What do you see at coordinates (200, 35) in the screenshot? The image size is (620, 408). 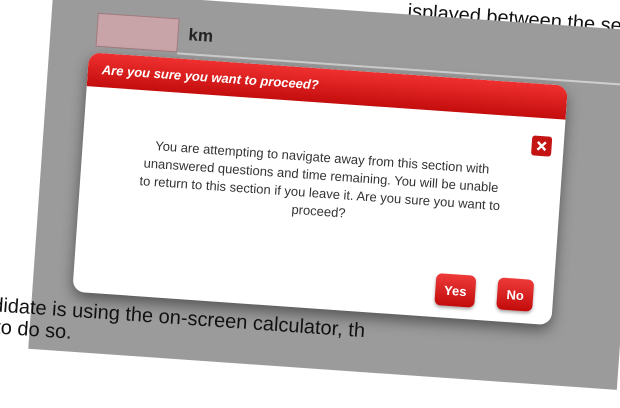 I see `unit-label: km` at bounding box center [200, 35].